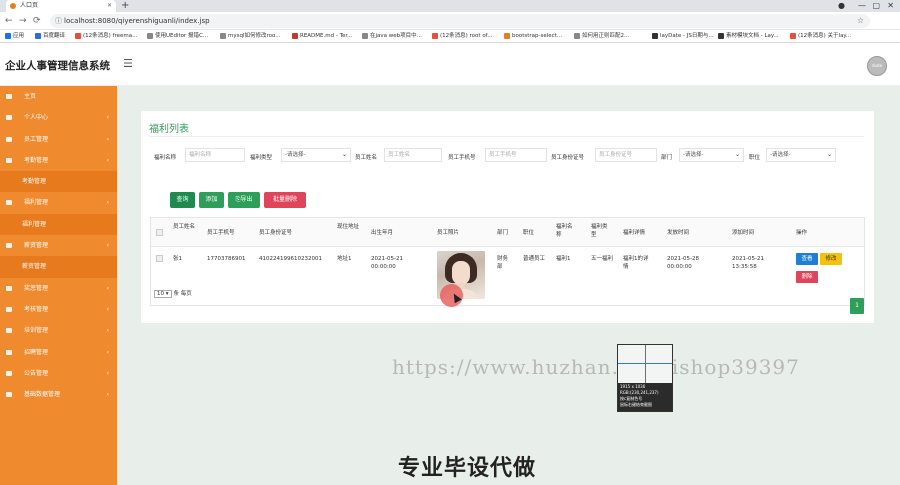  I want to click on cell-id-card: 410224199610232001, so click(290, 259).